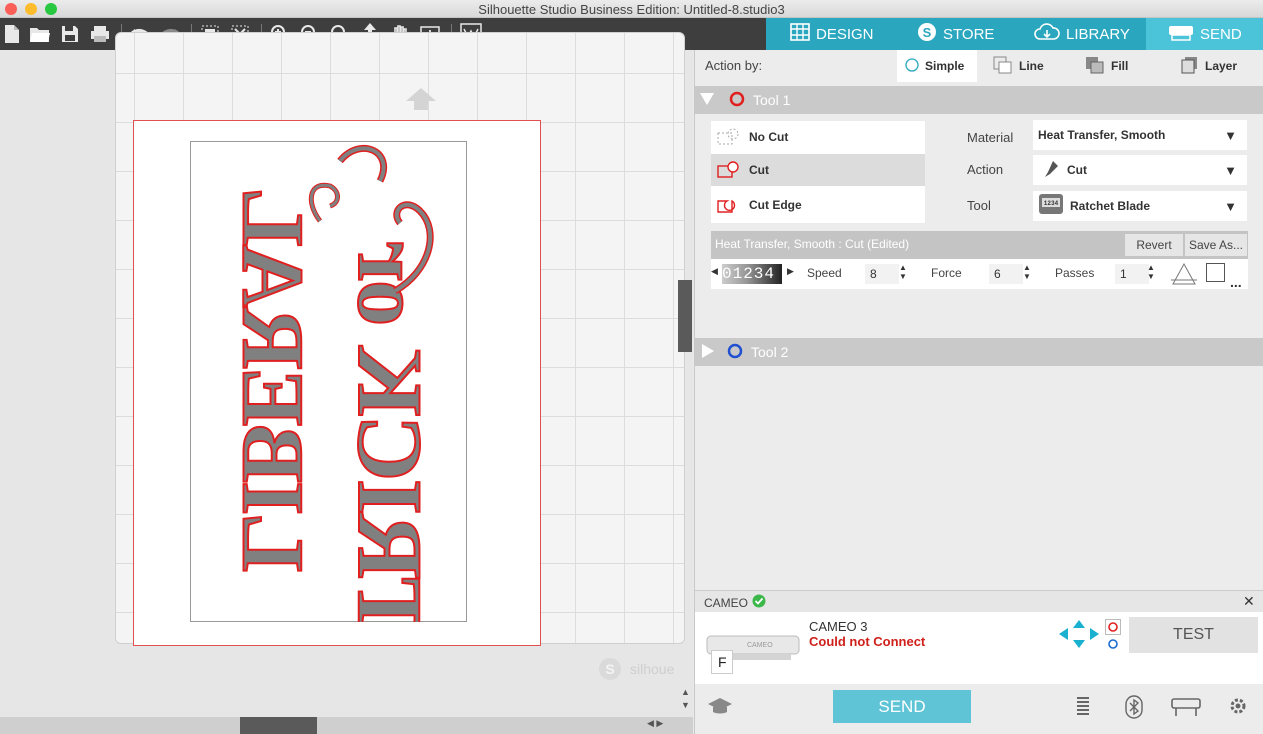  Describe the element at coordinates (990, 137) in the screenshot. I see `material-label: Material` at that location.